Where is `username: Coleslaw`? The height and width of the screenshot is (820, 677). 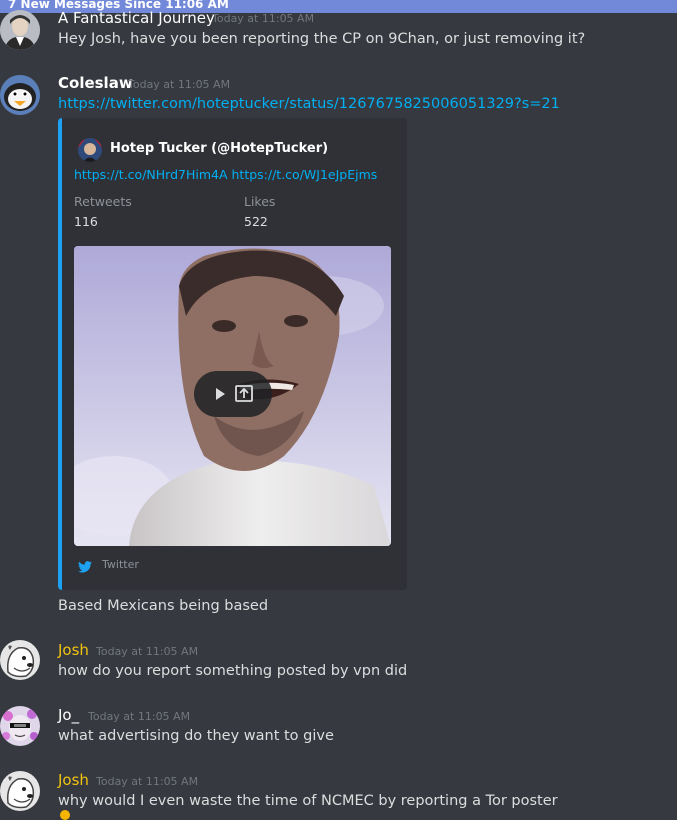 username: Coleslaw is located at coordinates (95, 83).